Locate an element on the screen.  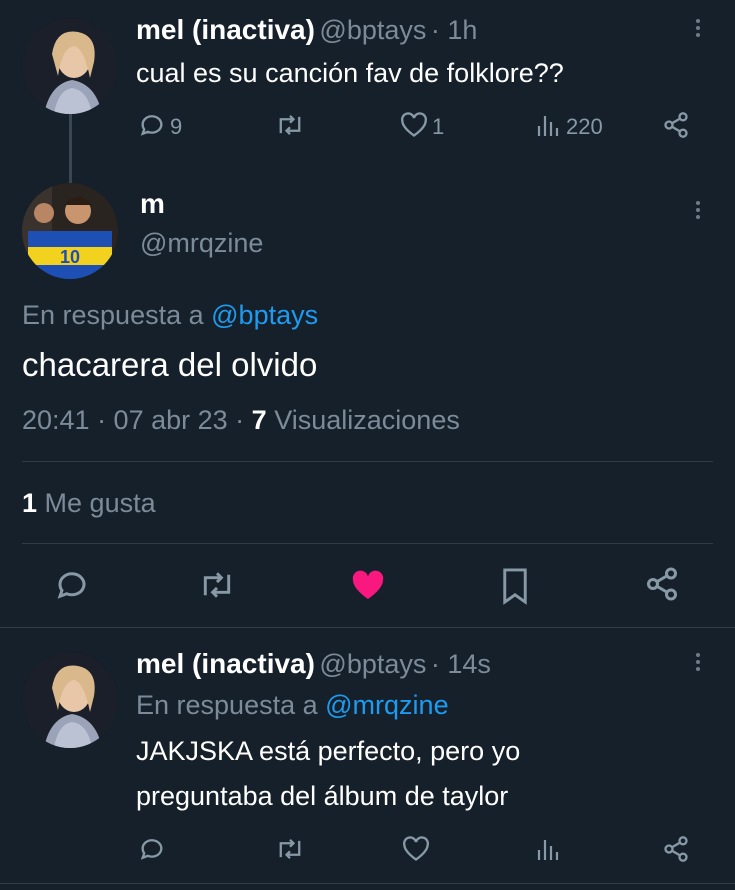
likes-label: Me gusta is located at coordinates (100, 503).